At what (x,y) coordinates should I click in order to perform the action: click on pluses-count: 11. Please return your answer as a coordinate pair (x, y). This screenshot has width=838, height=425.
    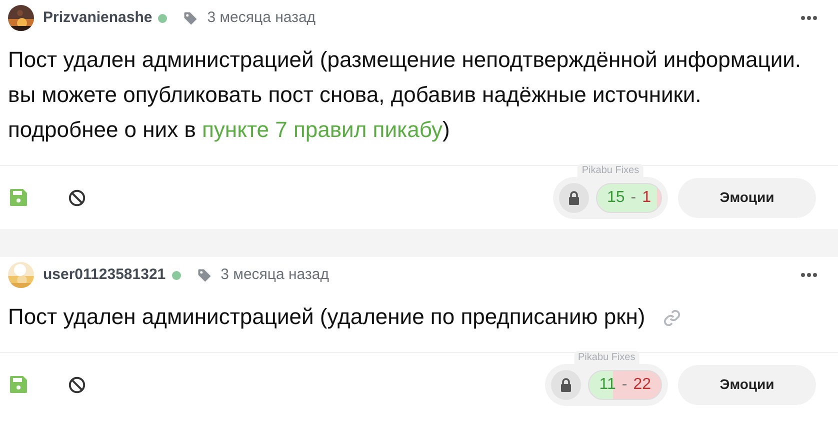
    Looking at the image, I should click on (607, 384).